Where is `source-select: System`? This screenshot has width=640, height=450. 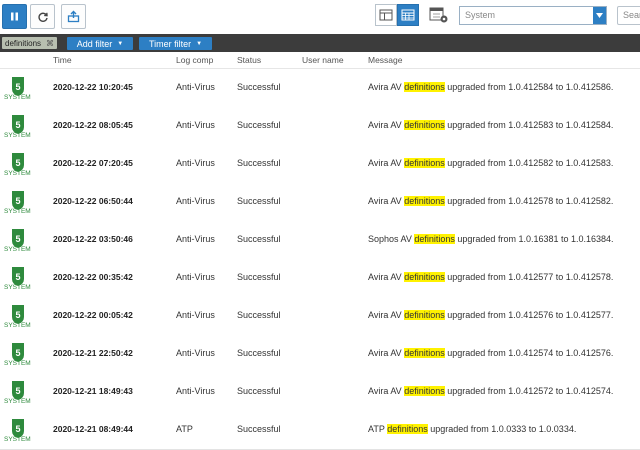 source-select: System is located at coordinates (533, 15).